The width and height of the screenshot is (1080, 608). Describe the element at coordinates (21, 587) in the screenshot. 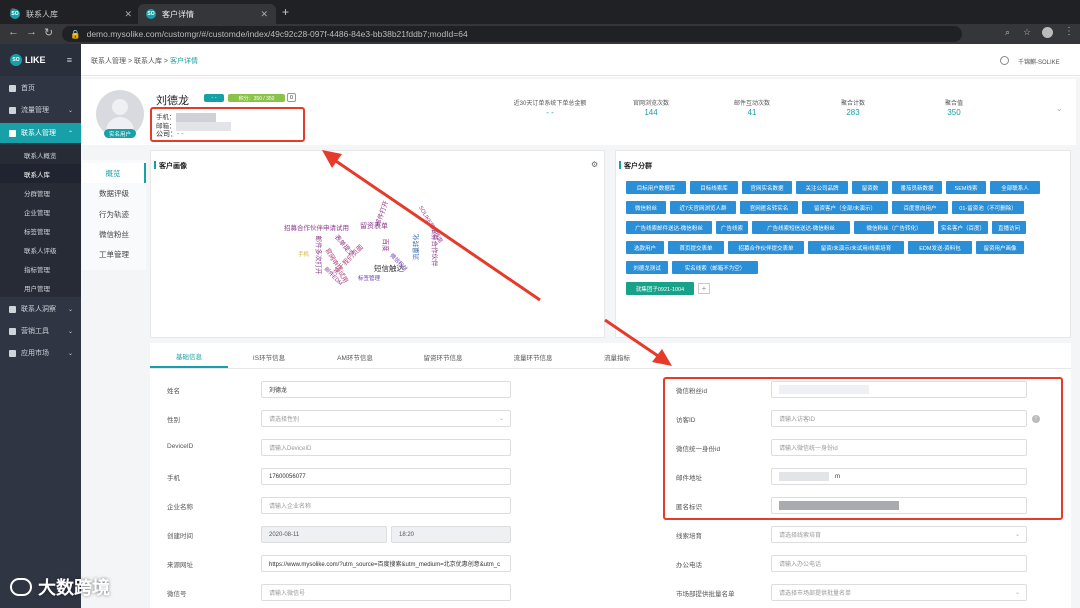

I see `watermark-logo` at that location.